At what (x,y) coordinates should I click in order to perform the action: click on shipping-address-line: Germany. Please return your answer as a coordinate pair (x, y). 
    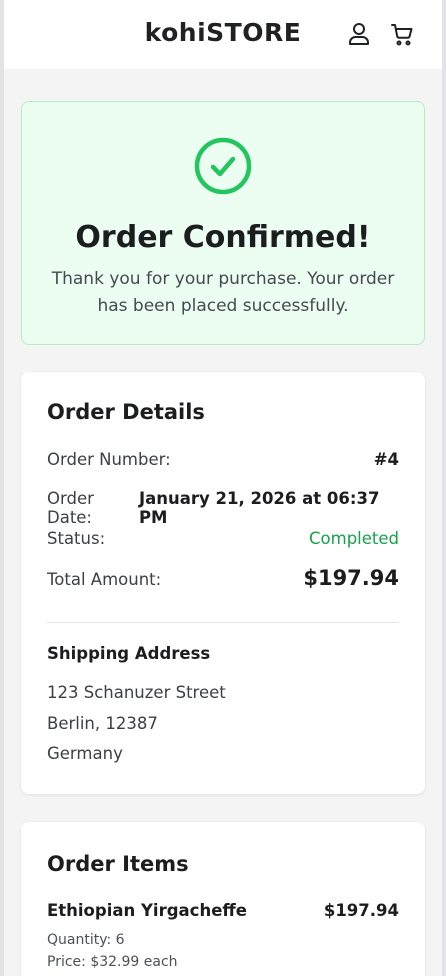
    Looking at the image, I should click on (85, 753).